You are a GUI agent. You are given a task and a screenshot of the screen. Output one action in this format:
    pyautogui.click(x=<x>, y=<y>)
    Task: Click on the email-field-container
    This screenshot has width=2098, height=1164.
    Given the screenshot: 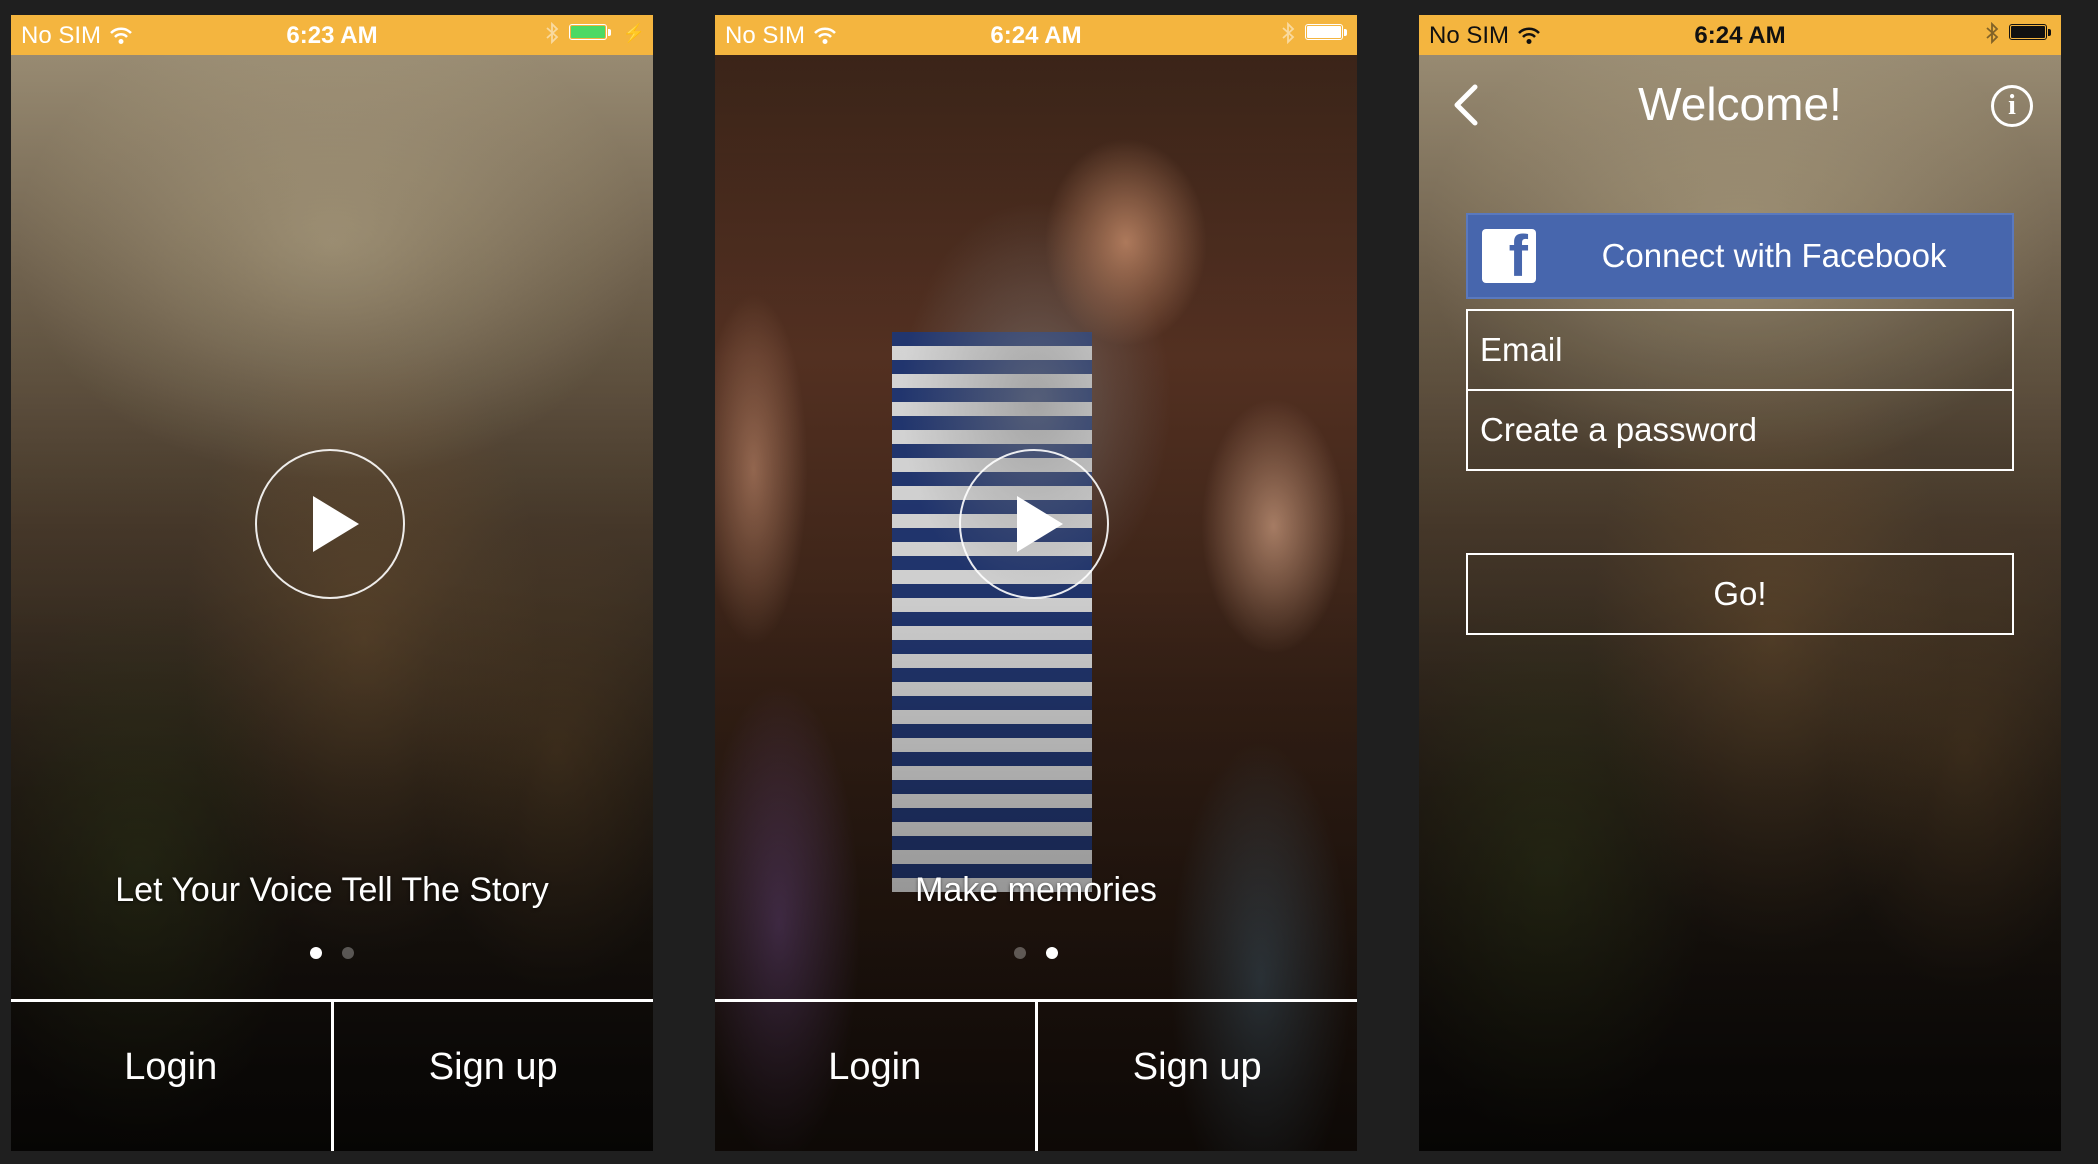 What is the action you would take?
    pyautogui.click(x=1740, y=350)
    